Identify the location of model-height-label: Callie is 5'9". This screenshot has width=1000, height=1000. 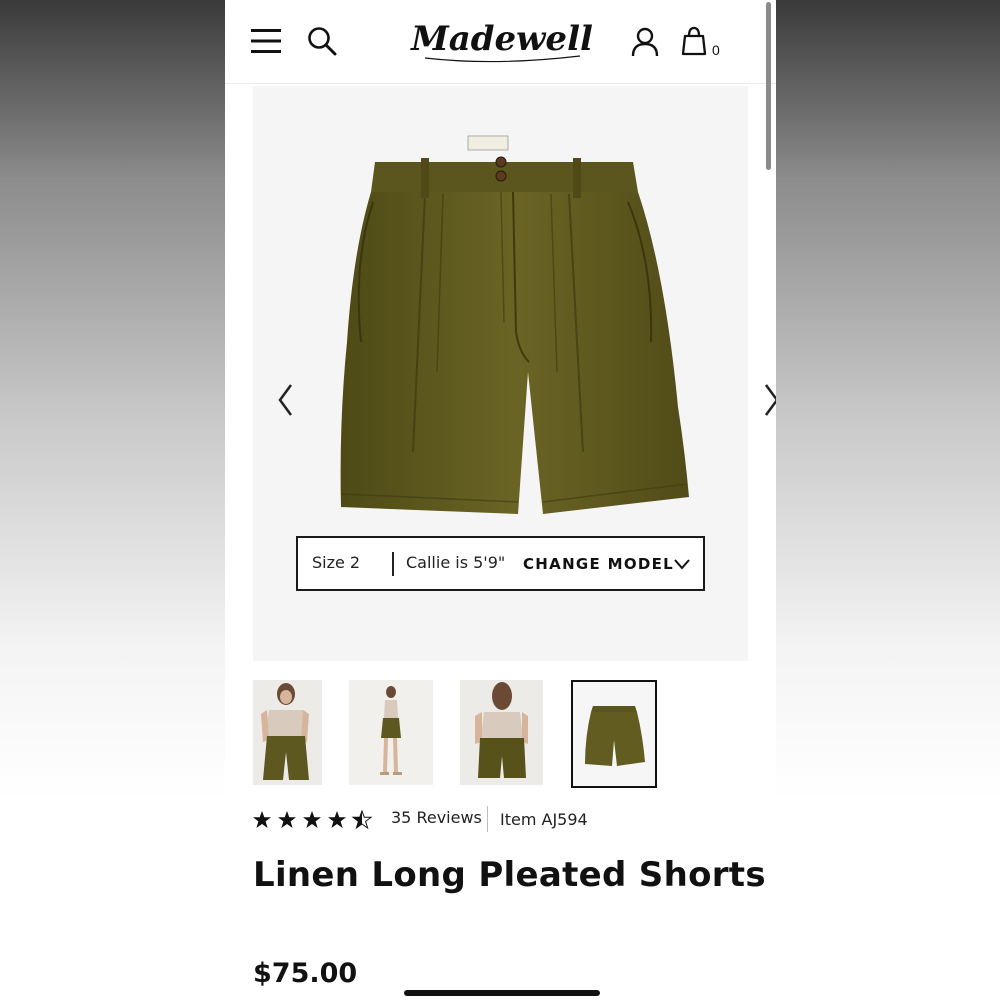
(456, 562).